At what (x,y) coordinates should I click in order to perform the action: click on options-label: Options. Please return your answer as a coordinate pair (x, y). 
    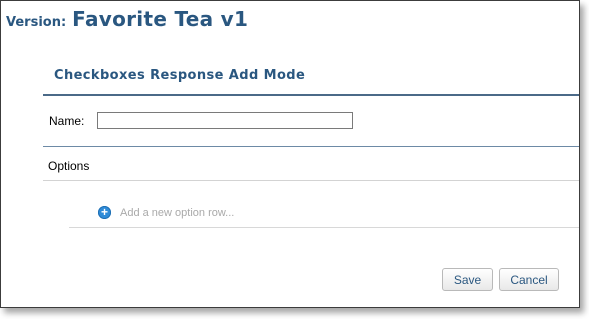
    Looking at the image, I should click on (69, 166).